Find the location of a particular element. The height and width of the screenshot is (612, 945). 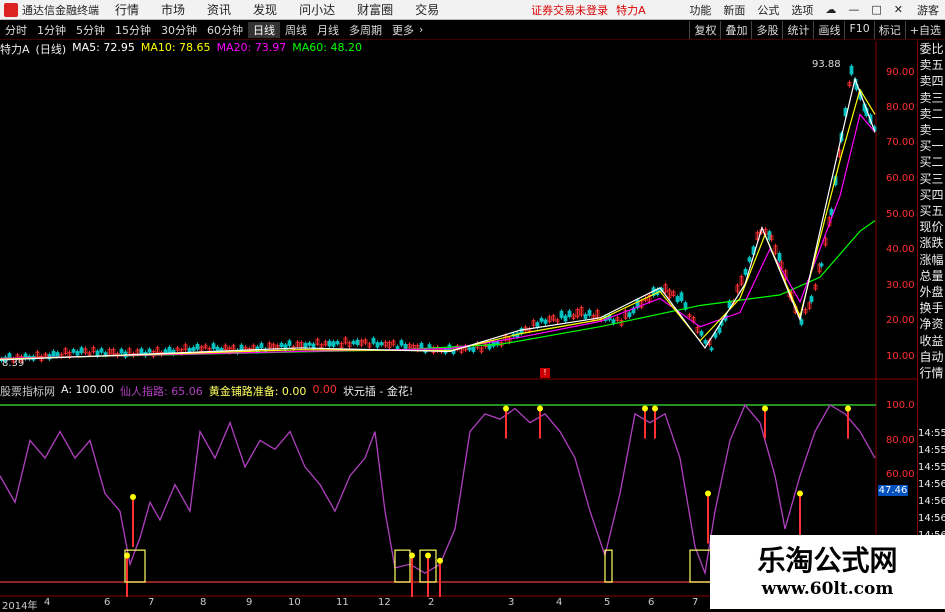

indicator-axis: 100.0 80.00 60.00 47.46 is located at coordinates (898, 467).